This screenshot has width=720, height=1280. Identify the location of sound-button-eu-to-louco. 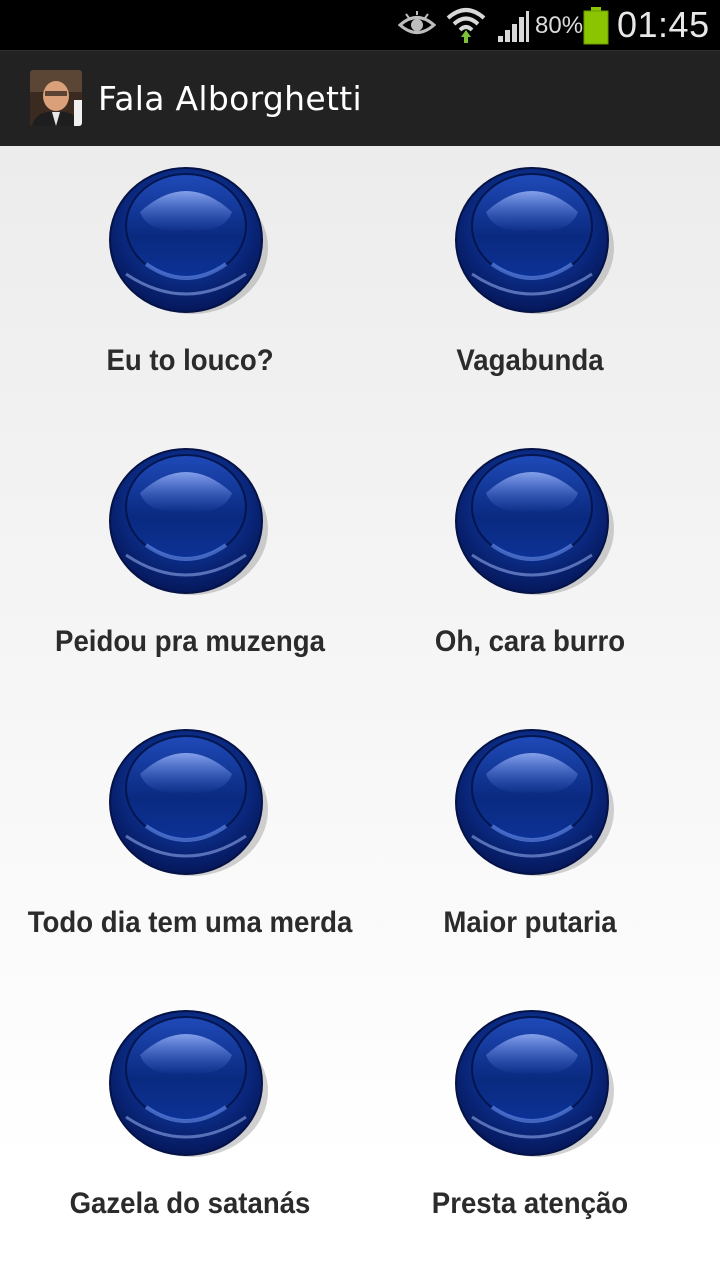
(188, 240).